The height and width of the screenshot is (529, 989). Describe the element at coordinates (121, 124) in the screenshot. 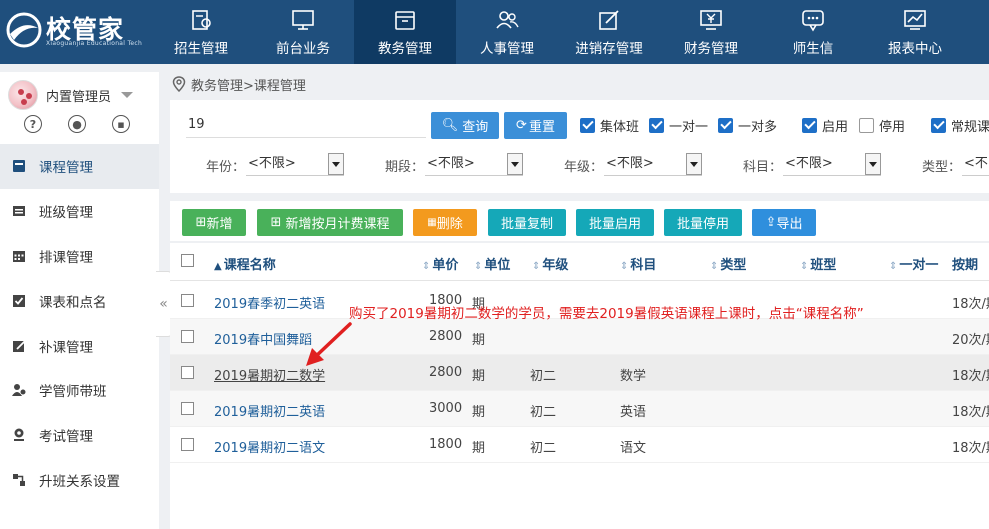

I see `message-icon: ▪` at that location.